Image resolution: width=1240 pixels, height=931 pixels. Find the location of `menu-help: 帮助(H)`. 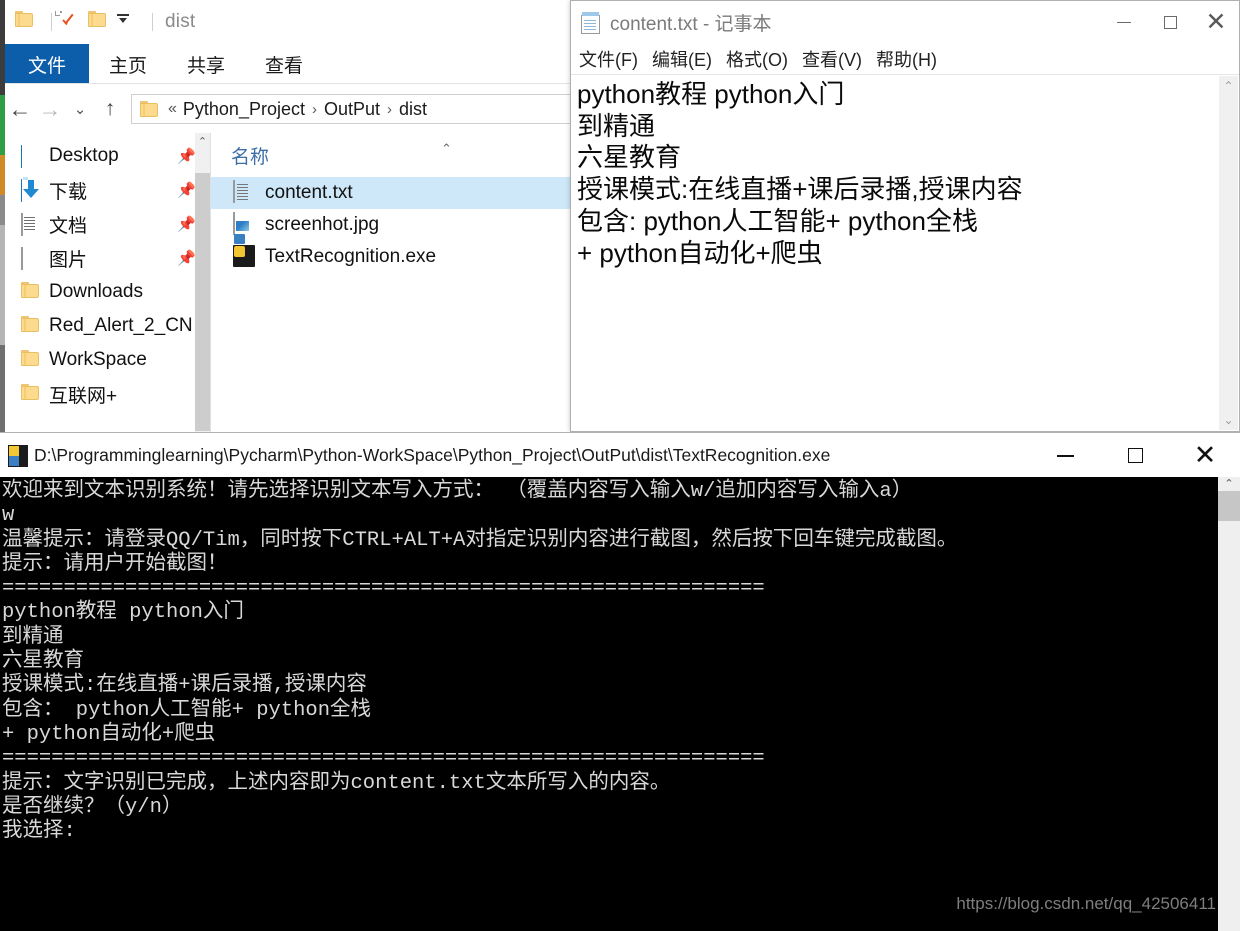

menu-help: 帮助(H) is located at coordinates (906, 59).